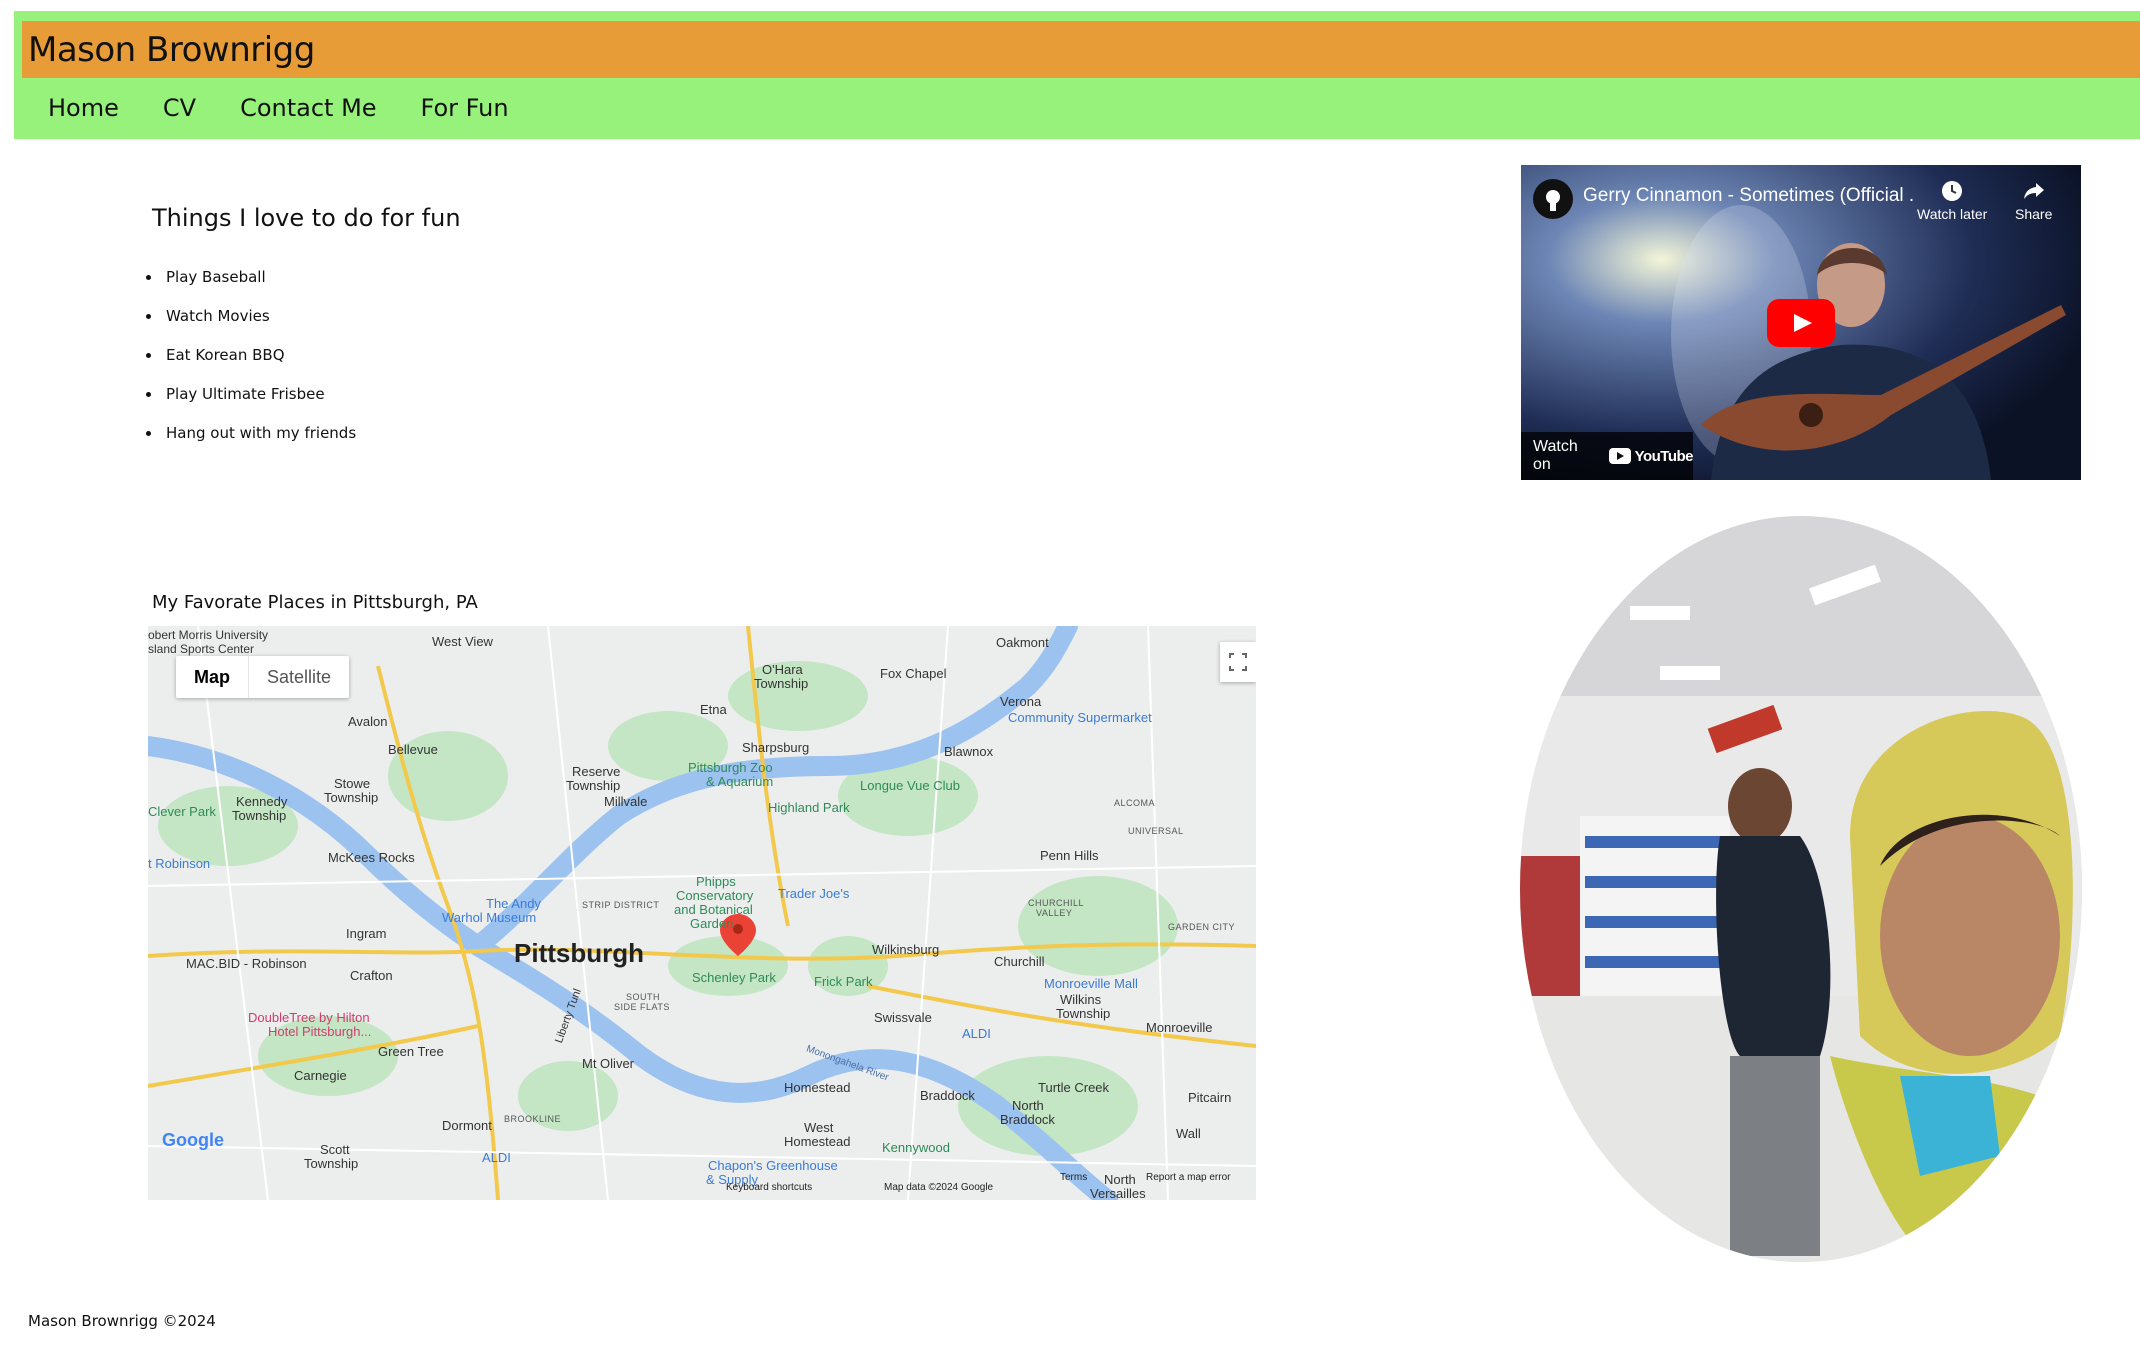 The height and width of the screenshot is (1348, 2140). Describe the element at coordinates (171, 50) in the screenshot. I see `site-title: Mason Brownrigg` at that location.